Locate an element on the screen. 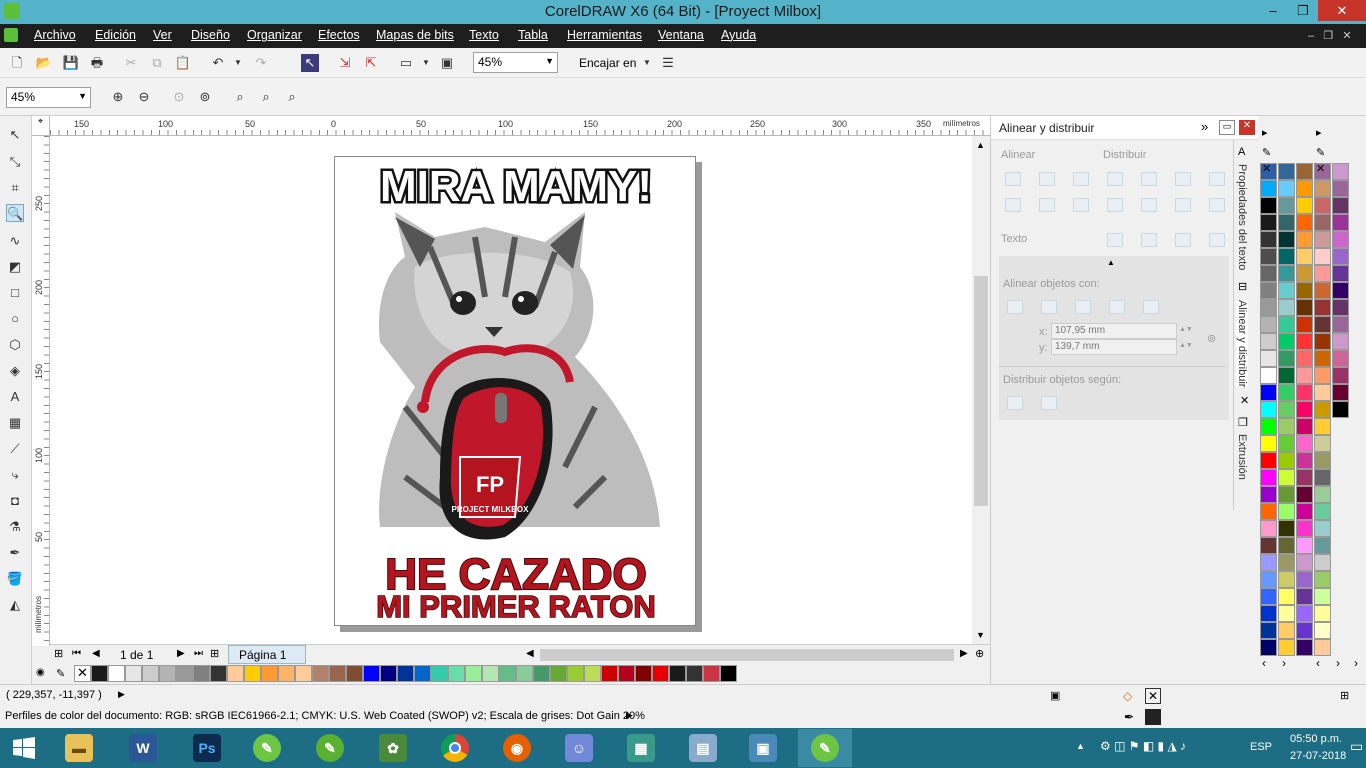  tray-icons: ⚙ ◫ ⚑ ◧ ▮ ◮ ♪ is located at coordinates (1143, 746).